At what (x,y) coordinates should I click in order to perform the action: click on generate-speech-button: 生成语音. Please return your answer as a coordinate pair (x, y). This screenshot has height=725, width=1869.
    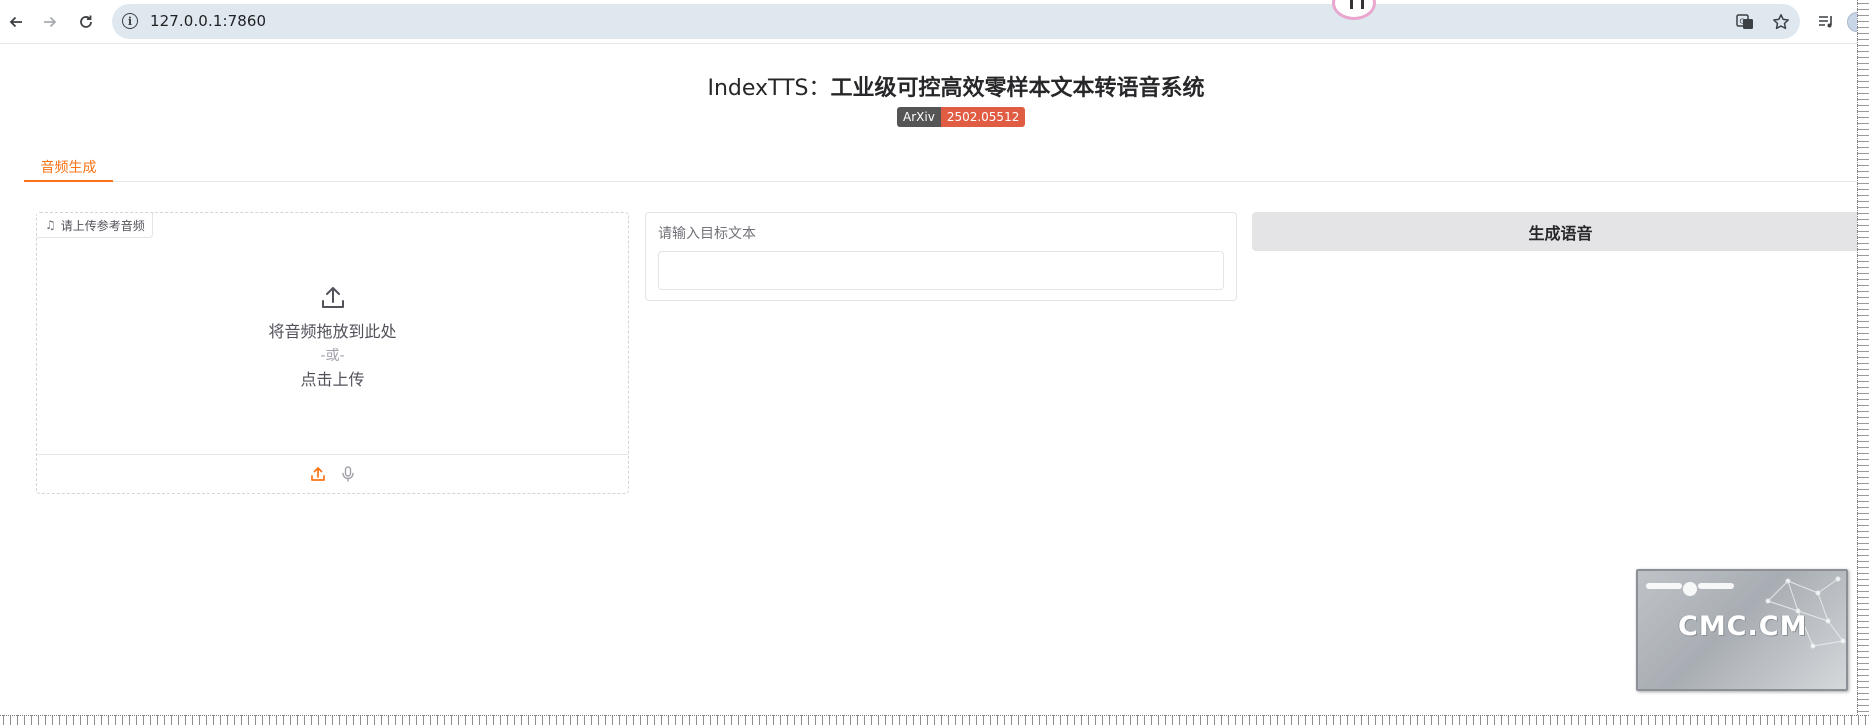
    Looking at the image, I should click on (1560, 231).